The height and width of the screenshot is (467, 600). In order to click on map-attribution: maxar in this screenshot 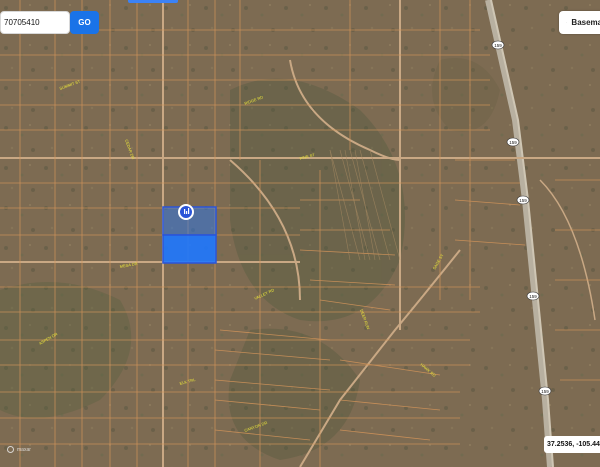, I will do `click(19, 449)`.